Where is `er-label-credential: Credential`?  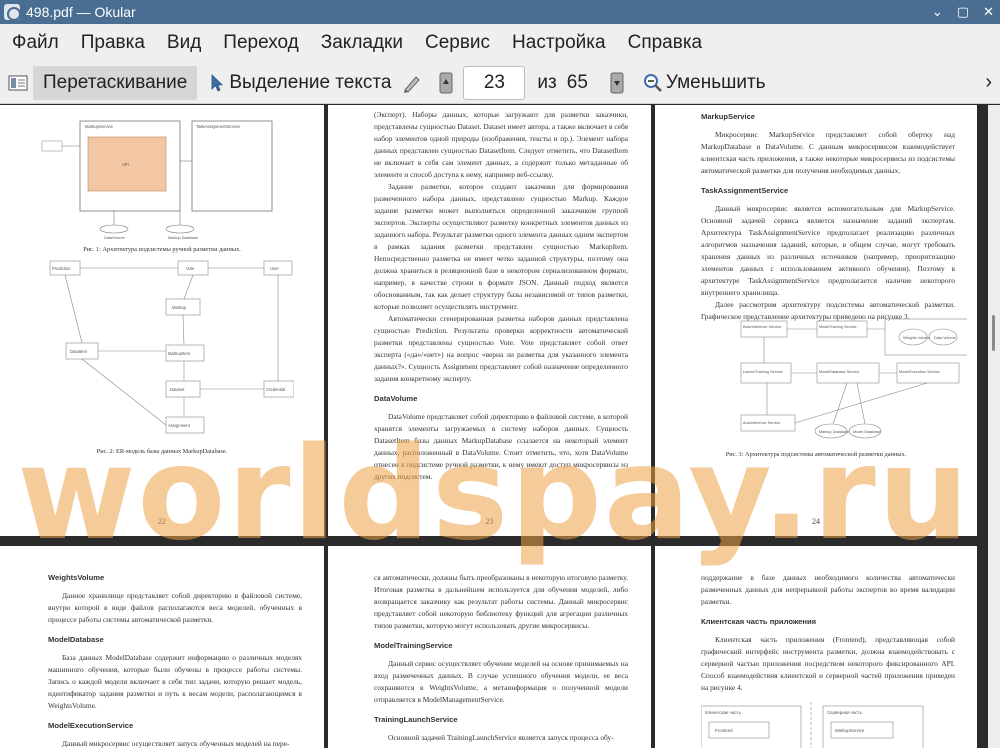 er-label-credential: Credential is located at coordinates (275, 389).